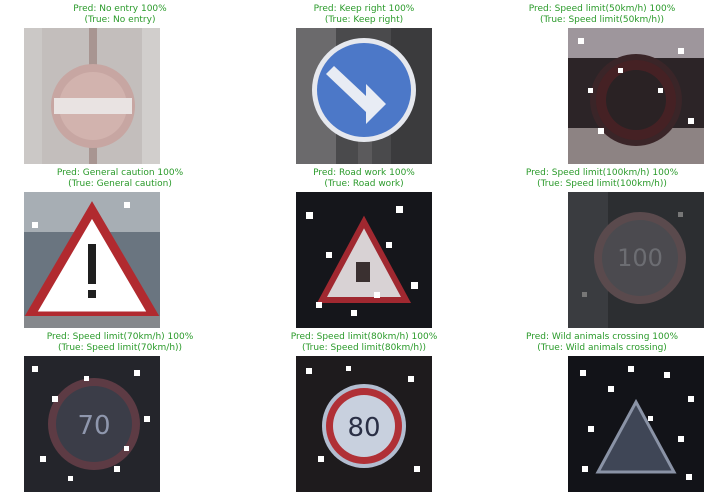 The image size is (721, 499). I want to click on speed-limit-sign-image: 100, so click(636, 260).